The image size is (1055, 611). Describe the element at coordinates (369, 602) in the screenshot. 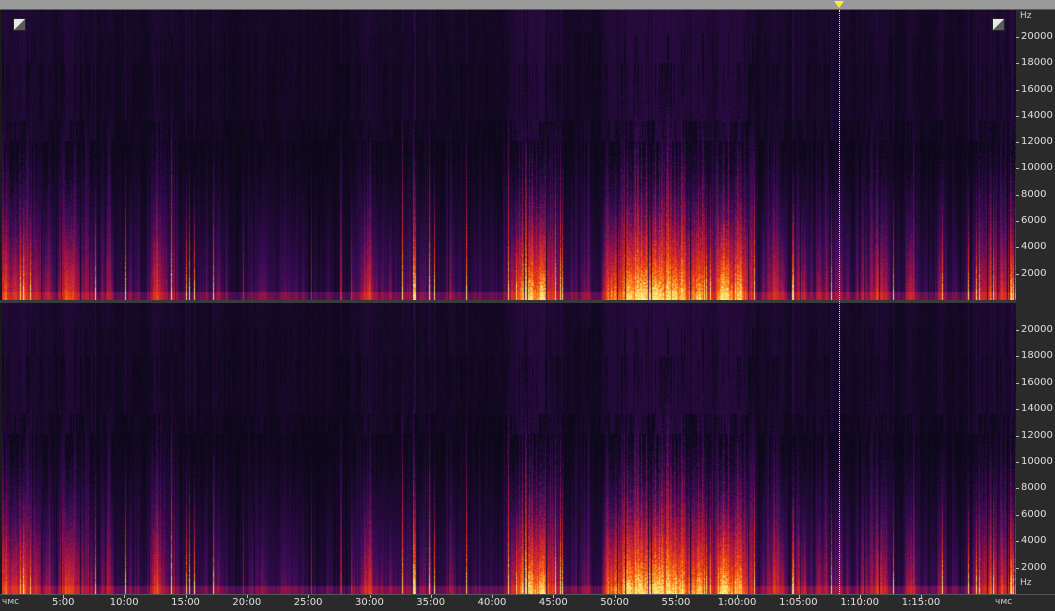

I see `time-tick-label: 30:00` at that location.